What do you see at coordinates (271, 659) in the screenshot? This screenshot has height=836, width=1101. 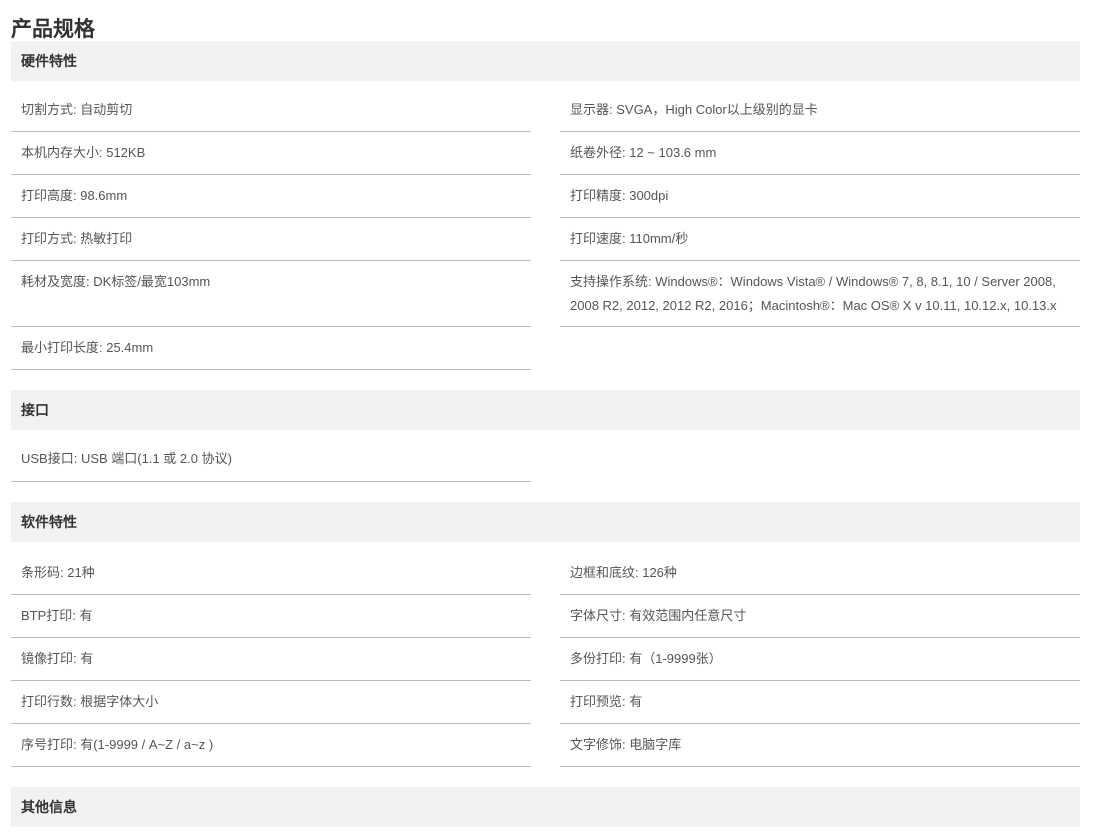 I see `spec-item: 镜像打印: 有` at bounding box center [271, 659].